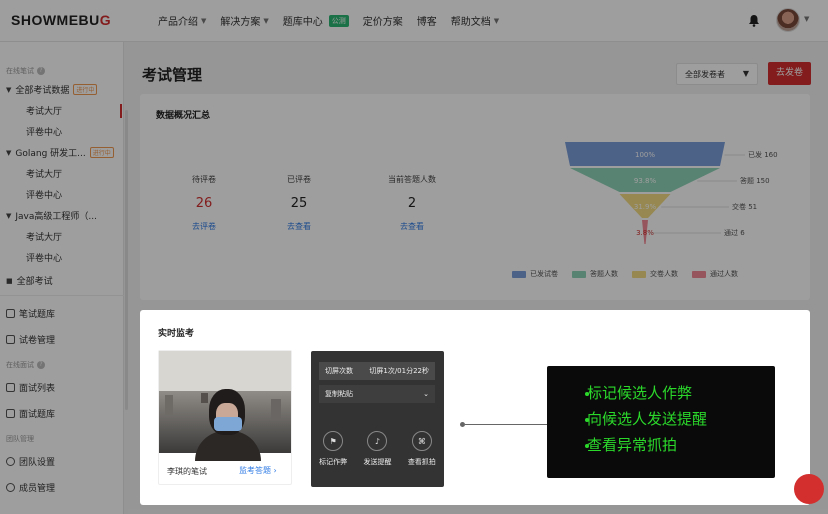 The height and width of the screenshot is (514, 828). Describe the element at coordinates (809, 489) in the screenshot. I see `floating-help-button` at that location.